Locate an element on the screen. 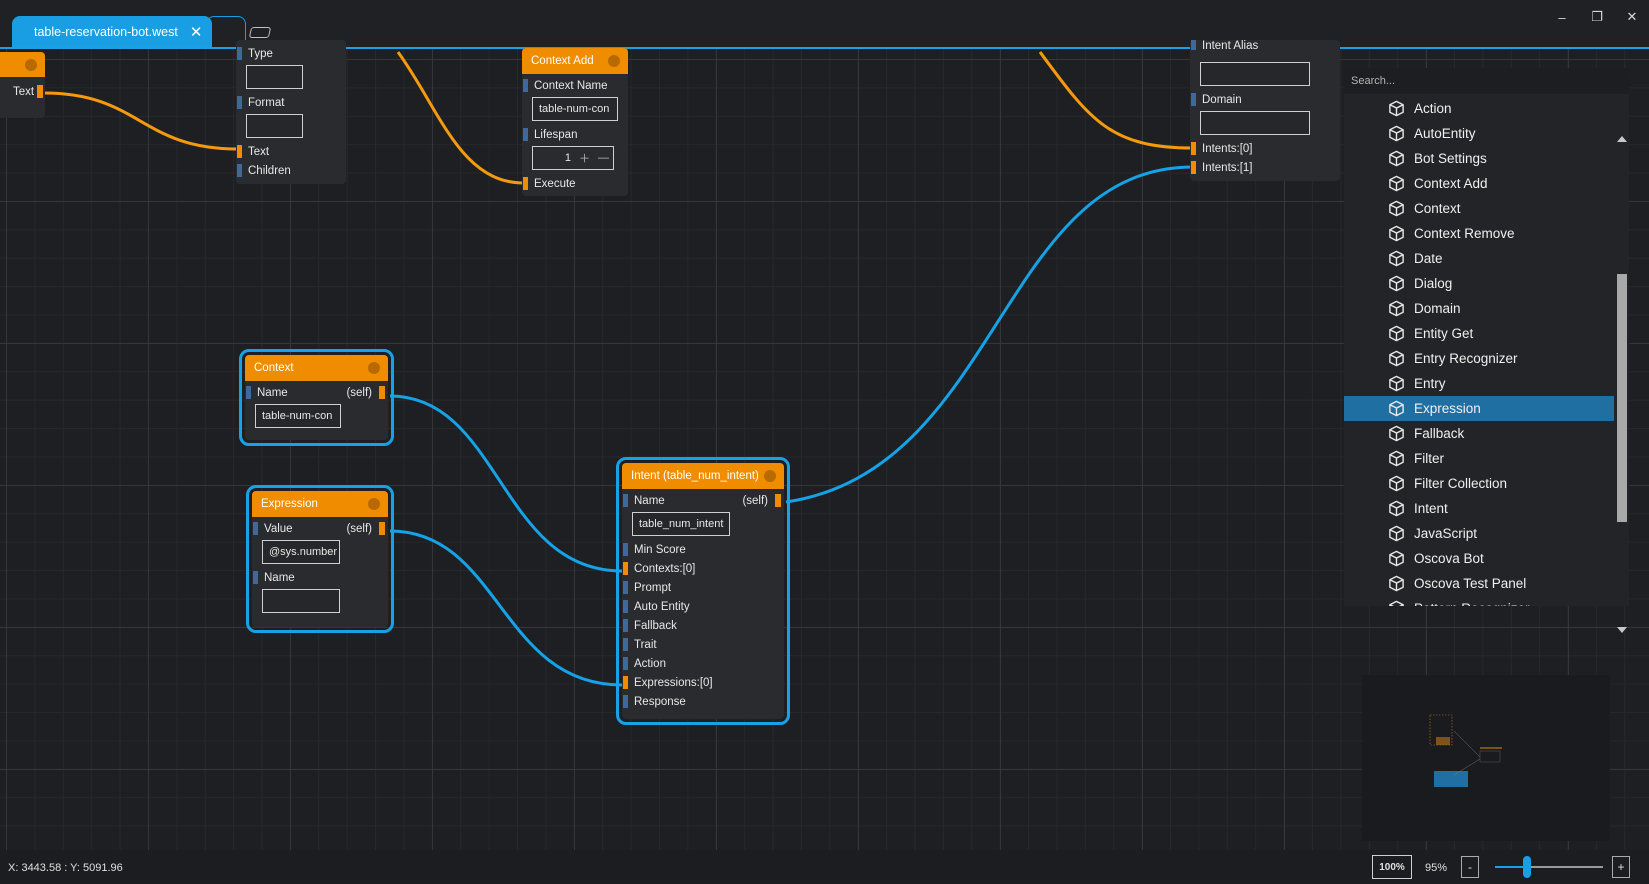 The height and width of the screenshot is (884, 1649). node-type-item: Context Add is located at coordinates (1479, 183).